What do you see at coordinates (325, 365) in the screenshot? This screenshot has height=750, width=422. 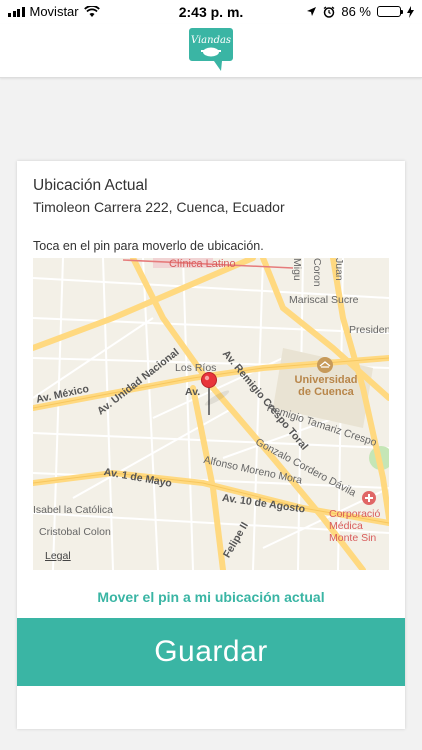 I see `university-marker-icon` at bounding box center [325, 365].